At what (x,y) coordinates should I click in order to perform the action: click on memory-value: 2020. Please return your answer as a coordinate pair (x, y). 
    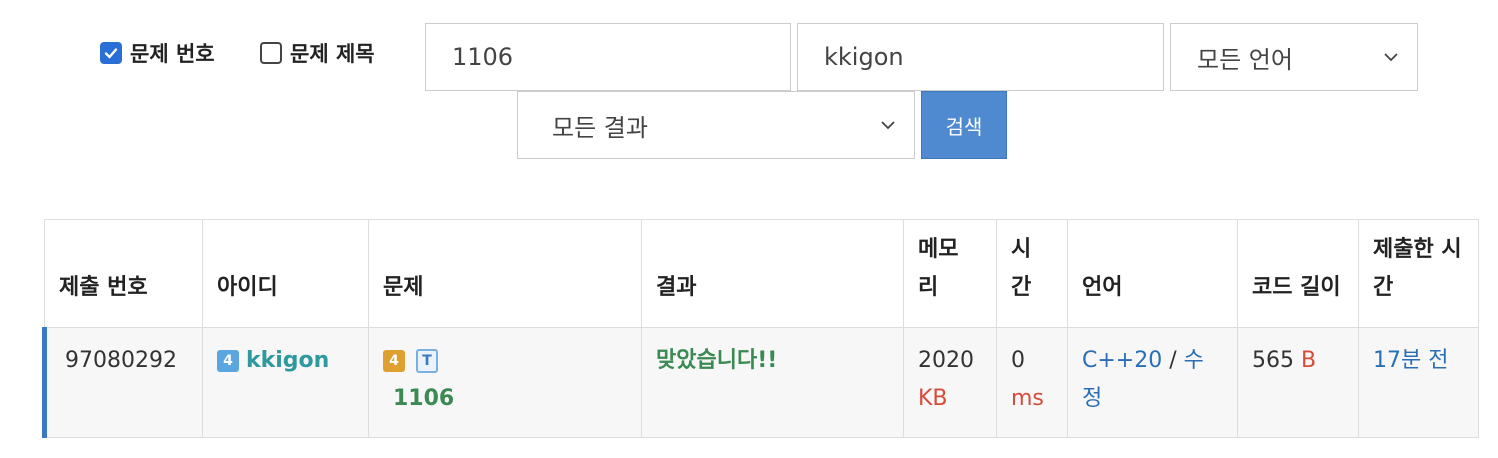
    Looking at the image, I should click on (946, 360).